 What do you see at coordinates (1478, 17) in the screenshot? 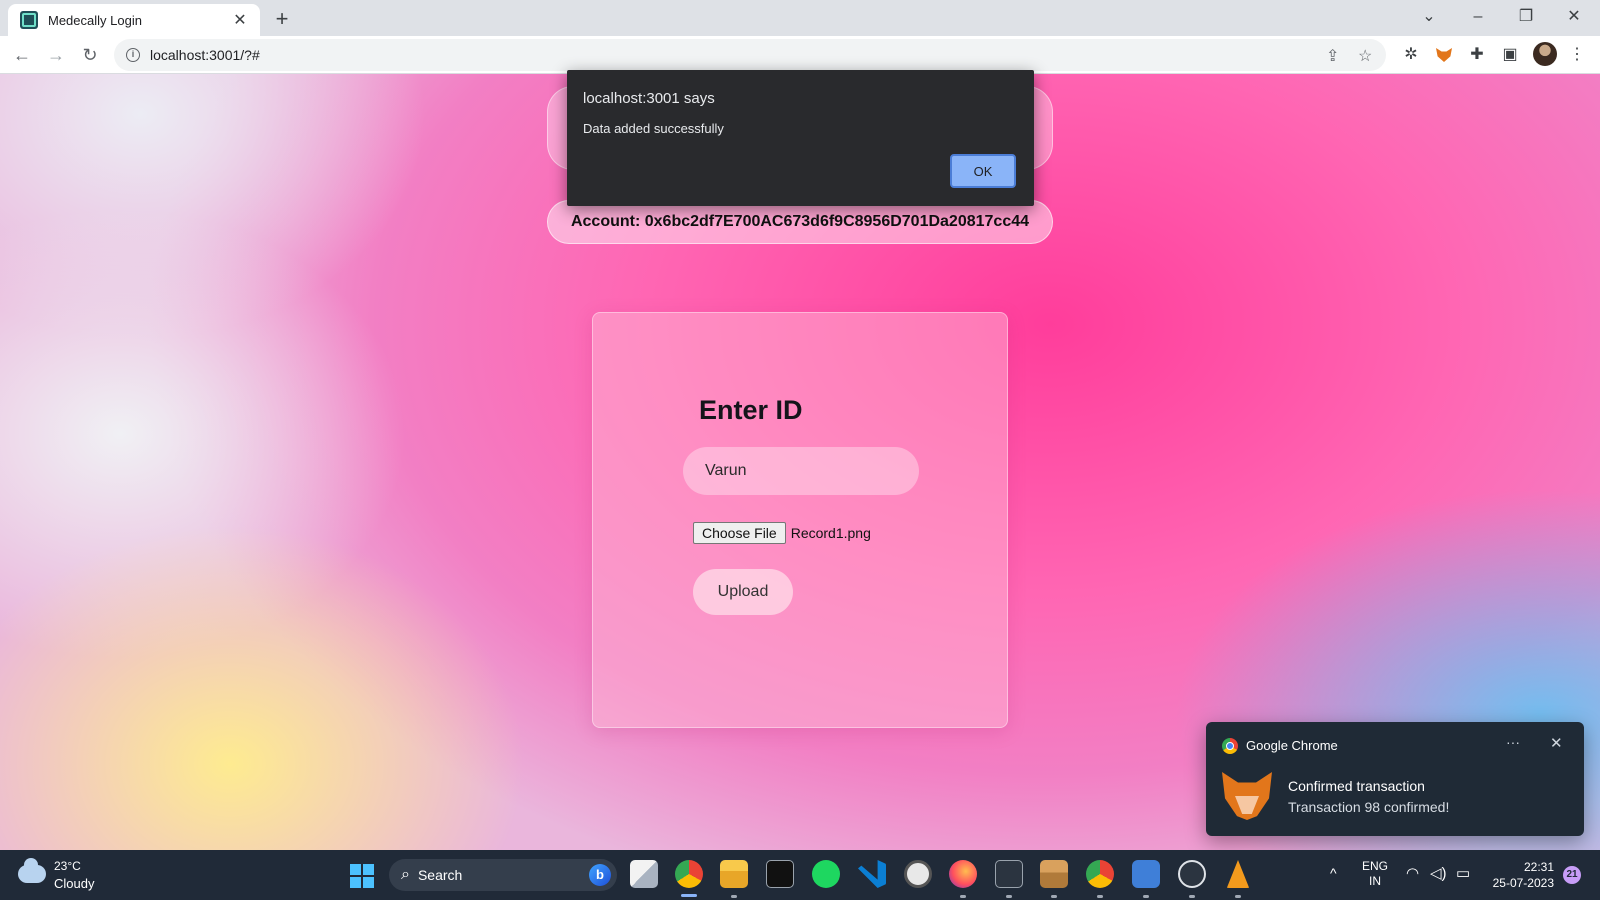
I see `minimize-button: –` at bounding box center [1478, 17].